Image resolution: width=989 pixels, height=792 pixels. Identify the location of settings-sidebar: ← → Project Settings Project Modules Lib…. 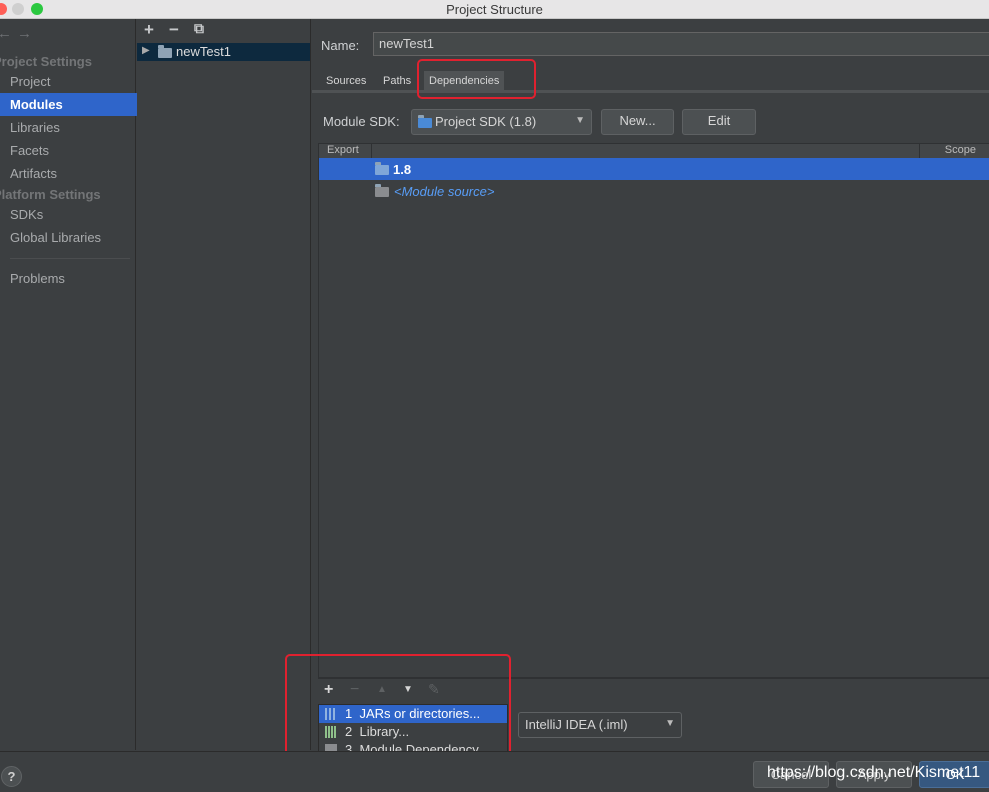
(72, 384).